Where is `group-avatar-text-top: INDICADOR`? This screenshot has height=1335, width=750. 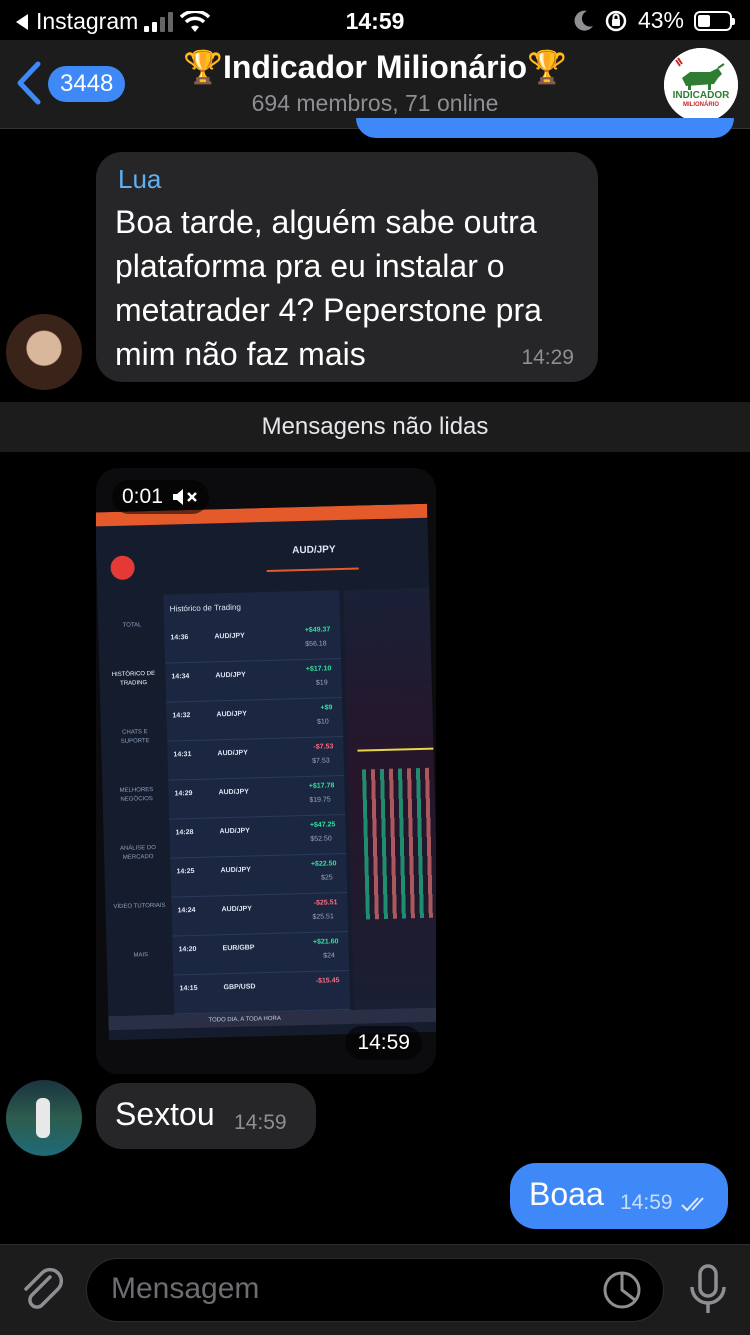
group-avatar-text-top: INDICADOR is located at coordinates (701, 95).